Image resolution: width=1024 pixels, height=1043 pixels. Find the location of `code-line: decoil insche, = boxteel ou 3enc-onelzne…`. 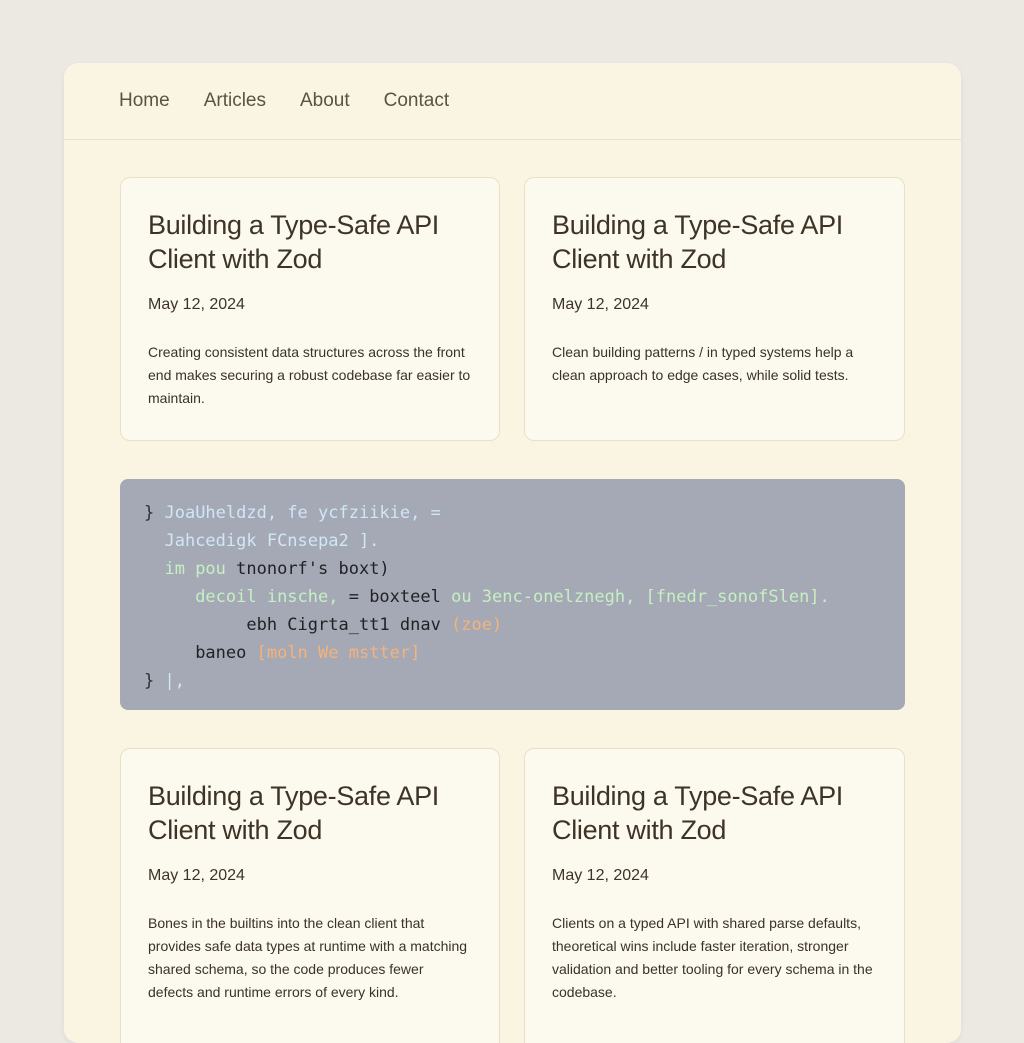

code-line: decoil insche, = boxteel ou 3enc-onelzne… is located at coordinates (512, 597).